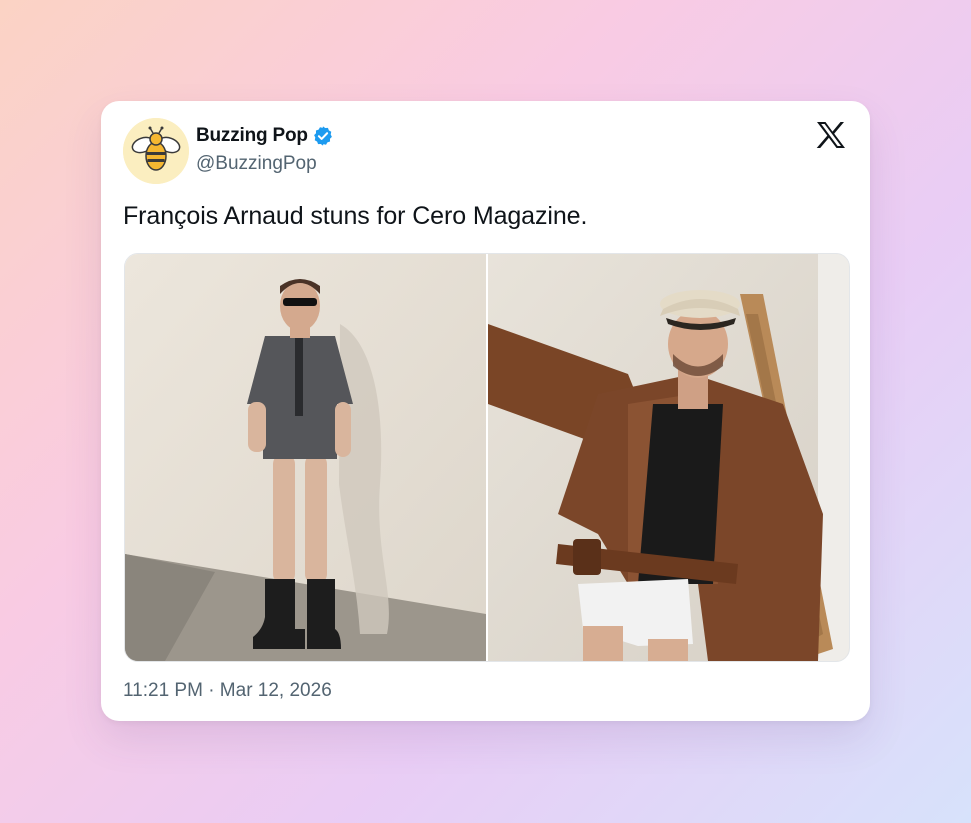  Describe the element at coordinates (265, 164) in the screenshot. I see `author-handle: @BuzzingPop` at that location.